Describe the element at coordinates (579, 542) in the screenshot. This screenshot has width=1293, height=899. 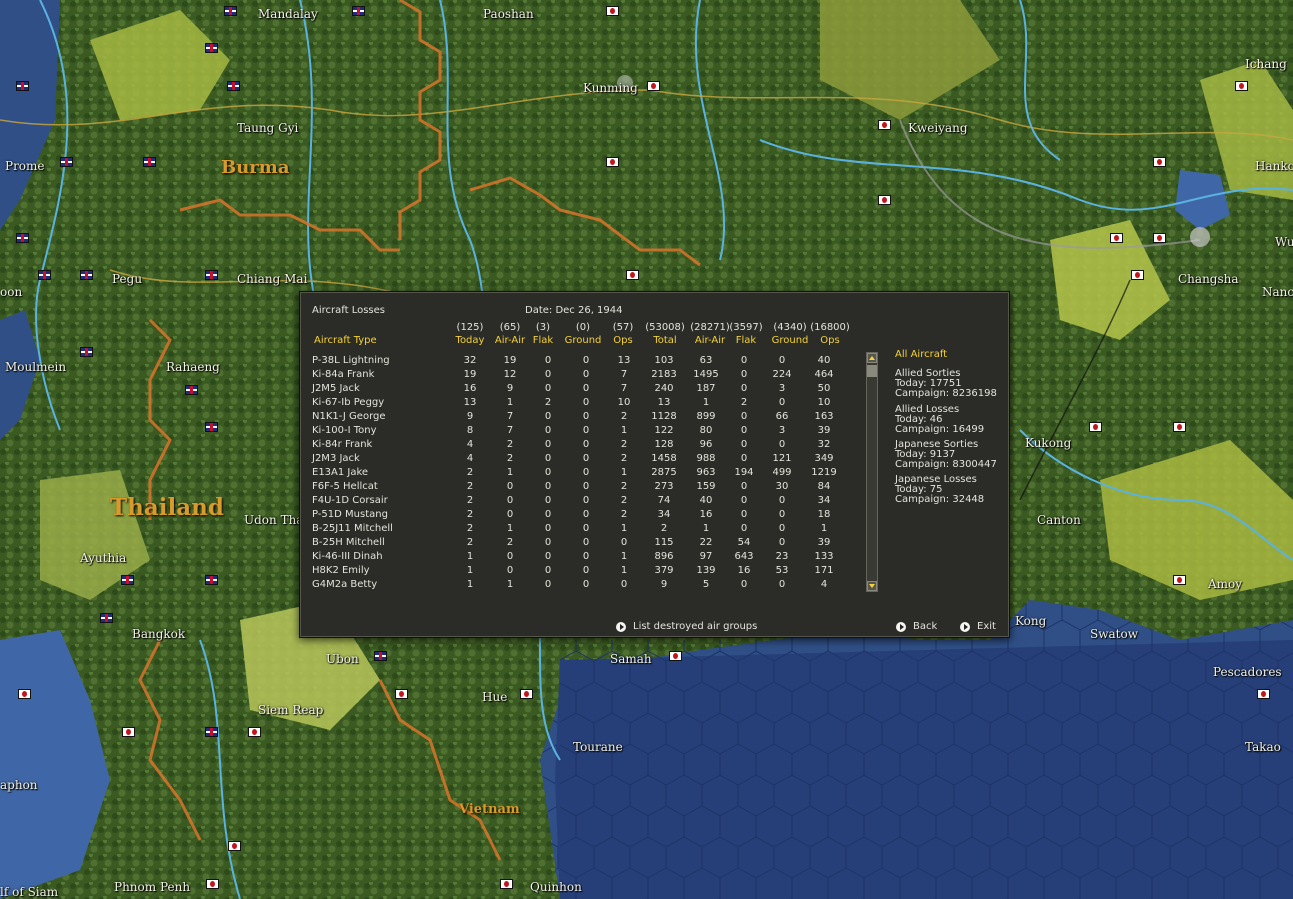
I see `table-row: B-25H Mitchell 2 2 0 0 0 115 22 54 0 39` at that location.